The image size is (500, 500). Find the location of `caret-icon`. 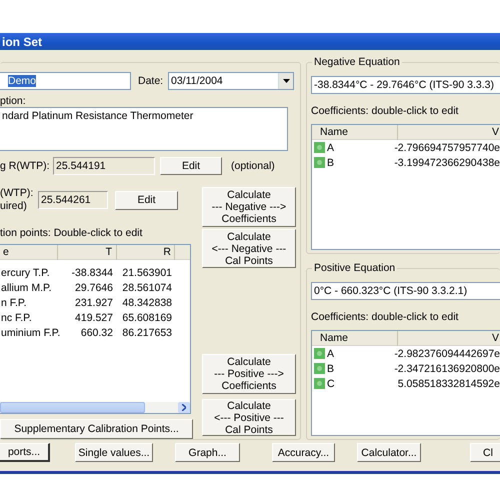

caret-icon is located at coordinates (286, 81).